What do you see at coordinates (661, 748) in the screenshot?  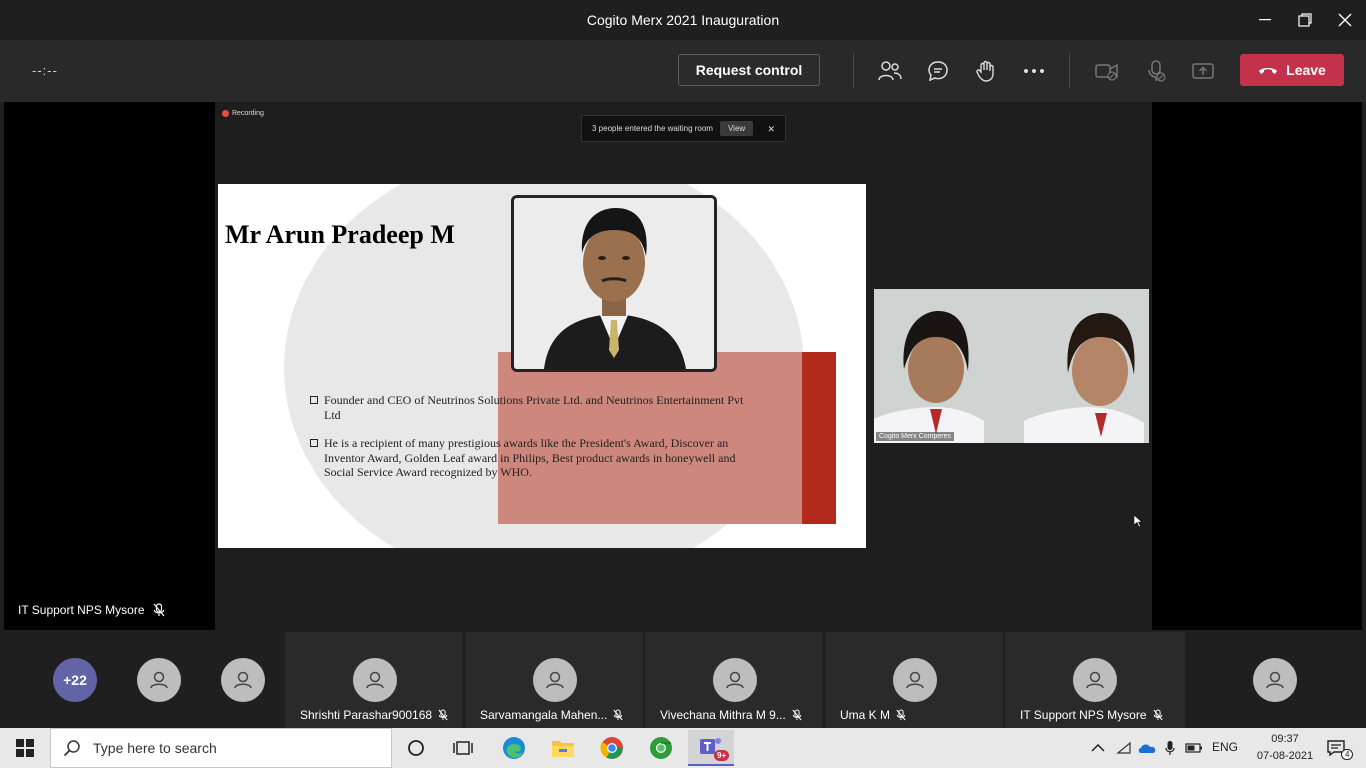 I see `chrome-green-icon` at bounding box center [661, 748].